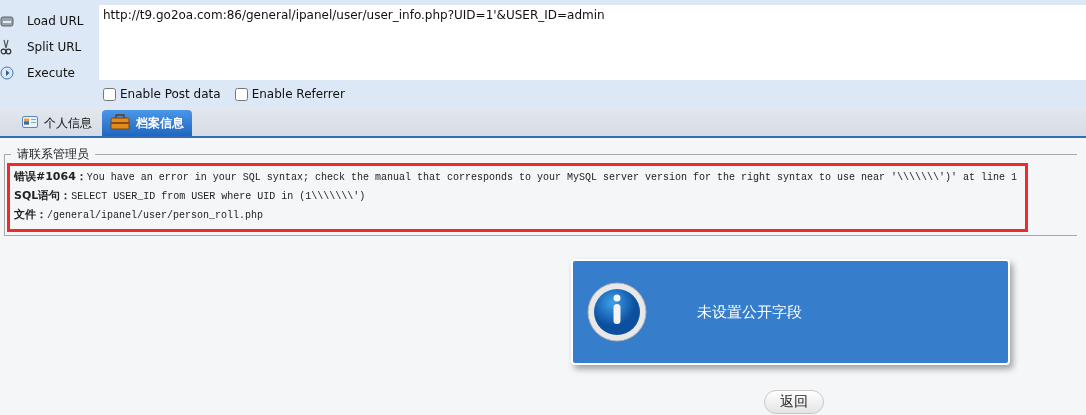 The width and height of the screenshot is (1086, 415). What do you see at coordinates (60, 123) in the screenshot?
I see `tab: 个人信息` at bounding box center [60, 123].